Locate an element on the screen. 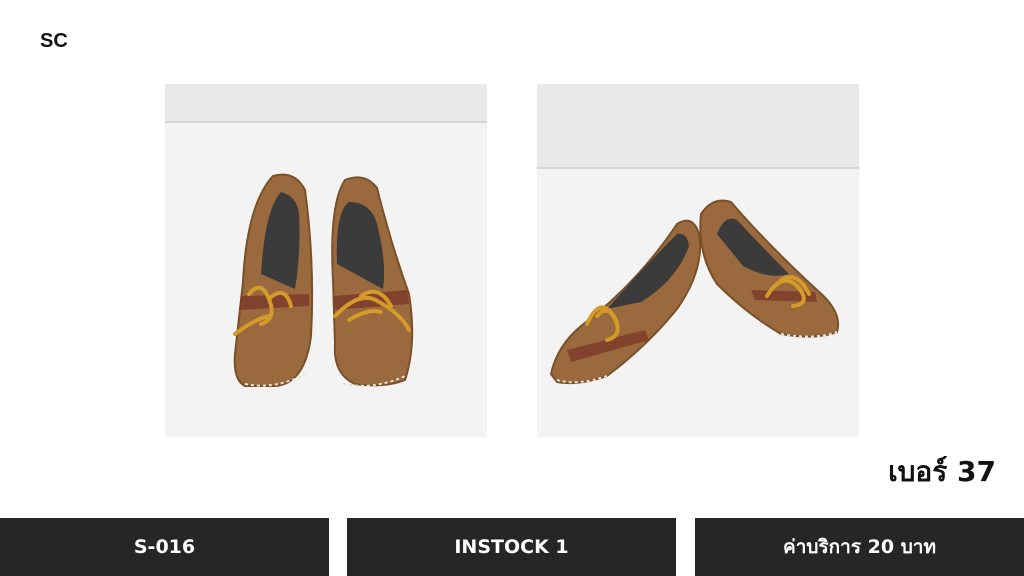 This screenshot has width=1024, height=576. product-code-bar: S-016 is located at coordinates (164, 547).